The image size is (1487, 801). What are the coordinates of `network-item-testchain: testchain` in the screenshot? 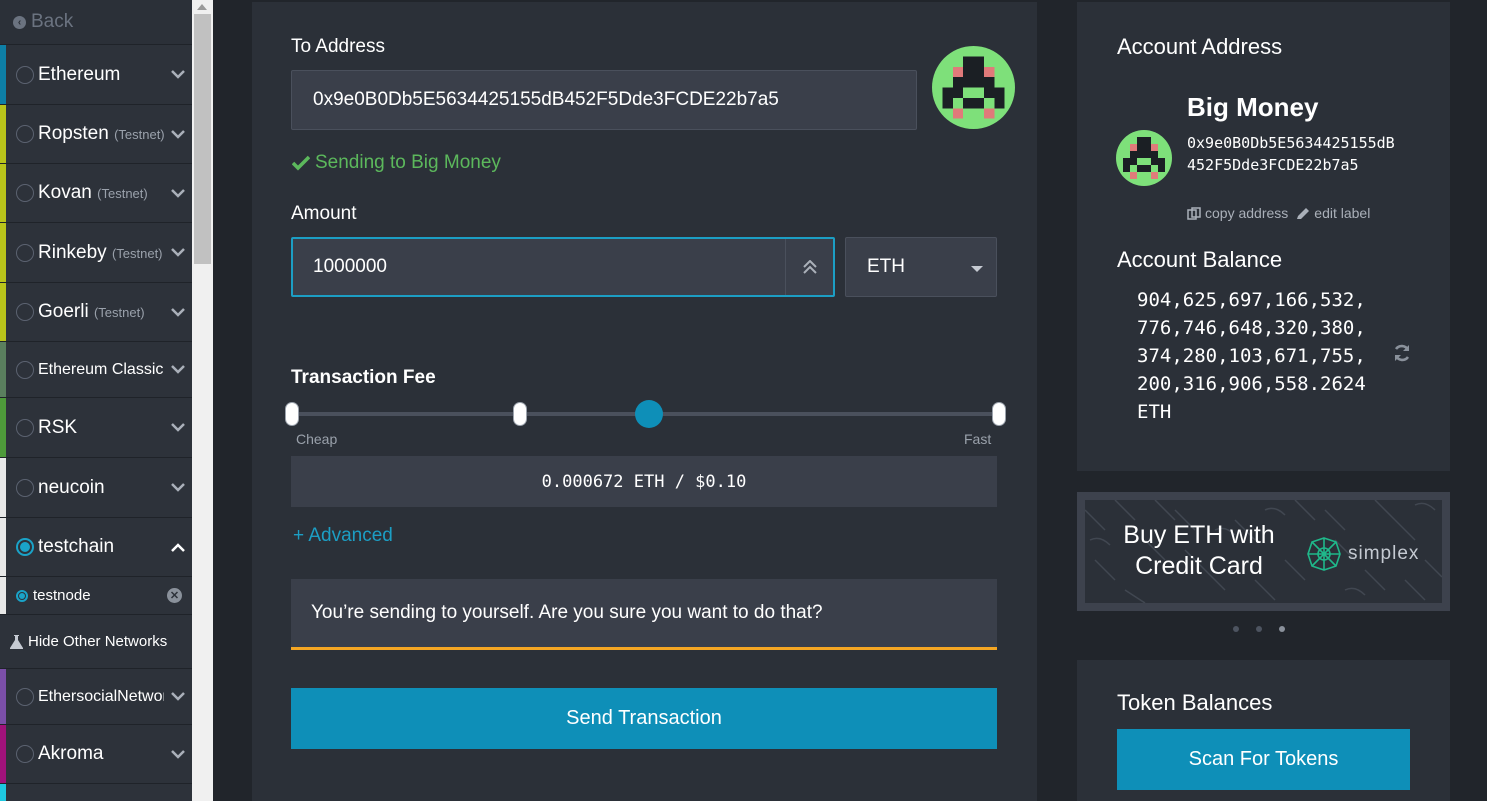 It's located at (96, 546).